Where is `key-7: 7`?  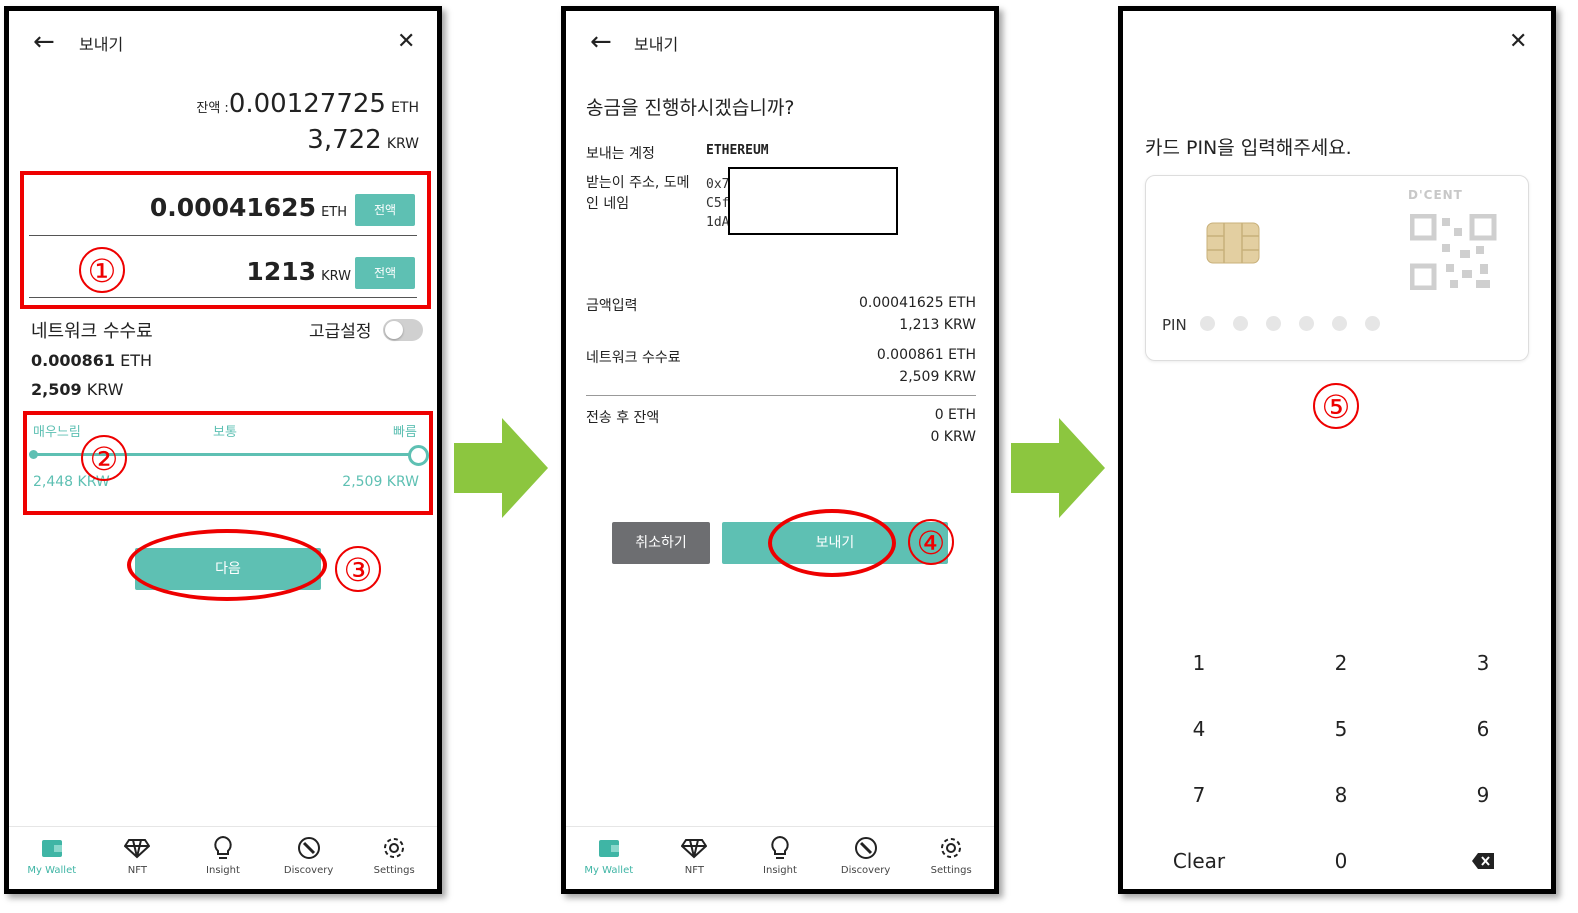 key-7: 7 is located at coordinates (1199, 795).